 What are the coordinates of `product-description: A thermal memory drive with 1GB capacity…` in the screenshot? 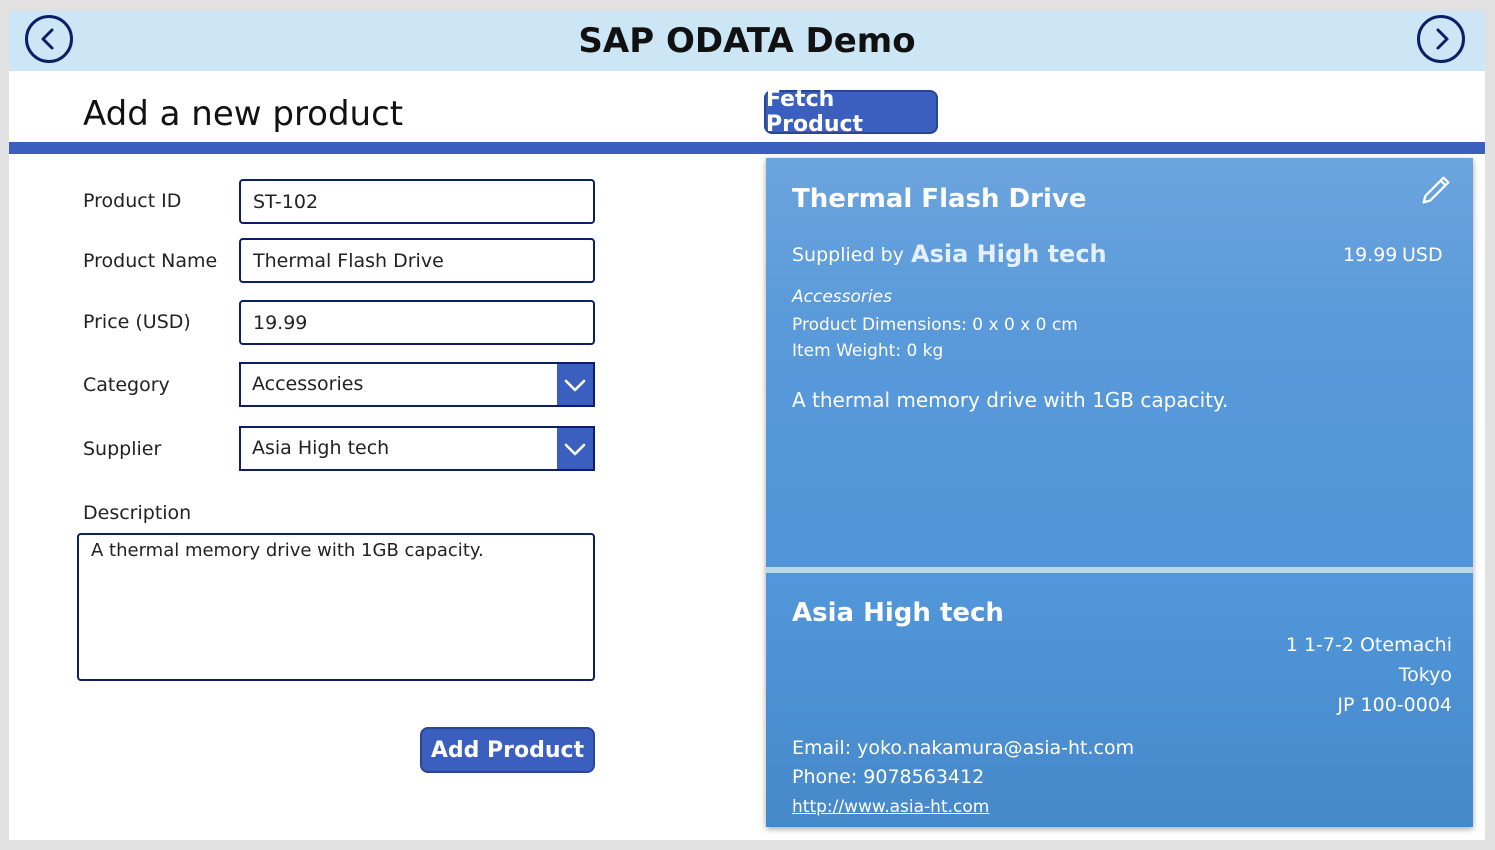 It's located at (1010, 400).